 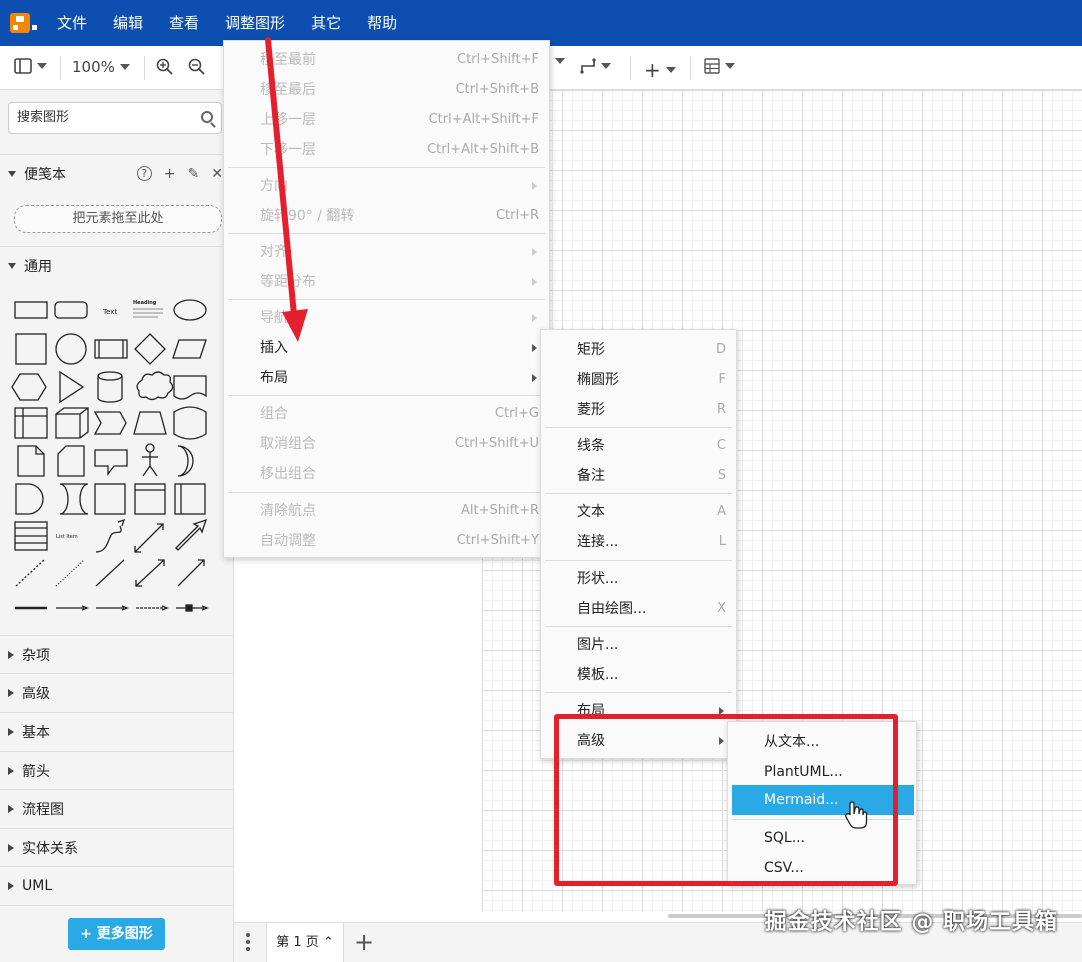 What do you see at coordinates (386, 444) in the screenshot?
I see `menu-ungroup: 取消组合 Ctrl+Shift+U` at bounding box center [386, 444].